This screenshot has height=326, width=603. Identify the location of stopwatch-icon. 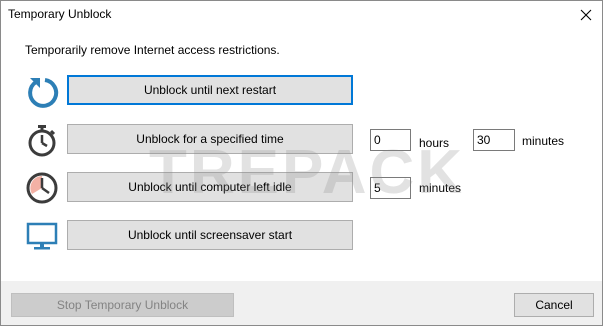
(42, 141).